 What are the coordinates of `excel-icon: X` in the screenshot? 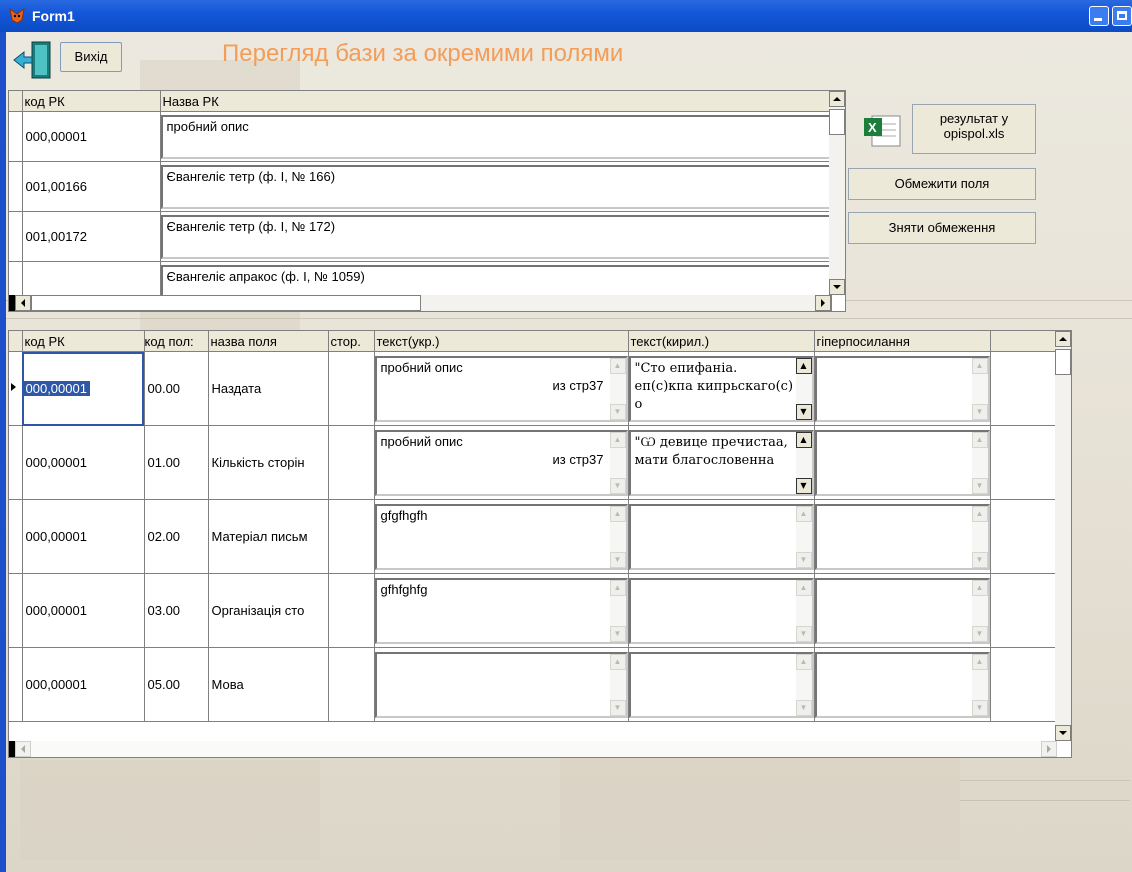 It's located at (883, 131).